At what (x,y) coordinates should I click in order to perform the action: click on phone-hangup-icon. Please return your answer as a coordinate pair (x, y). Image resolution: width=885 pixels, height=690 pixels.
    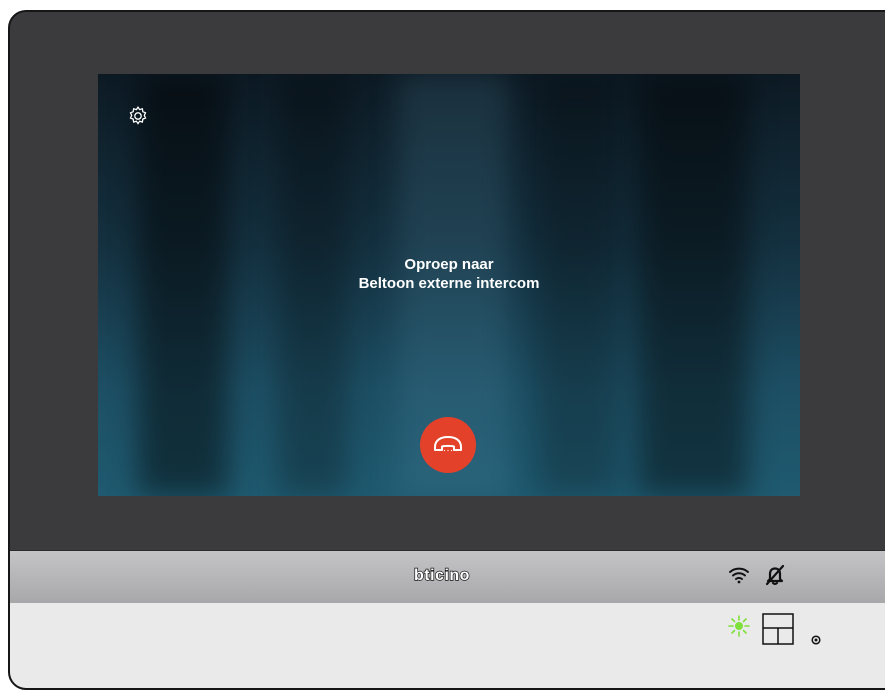
    Looking at the image, I should click on (448, 444).